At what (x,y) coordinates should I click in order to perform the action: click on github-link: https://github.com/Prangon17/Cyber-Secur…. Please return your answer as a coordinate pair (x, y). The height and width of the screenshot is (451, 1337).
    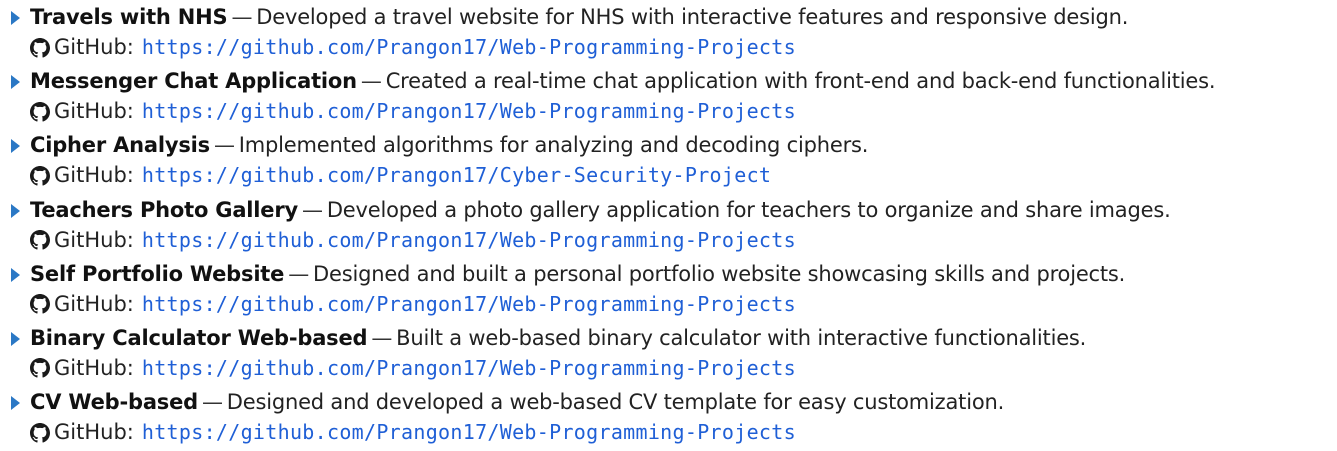
    Looking at the image, I should click on (456, 175).